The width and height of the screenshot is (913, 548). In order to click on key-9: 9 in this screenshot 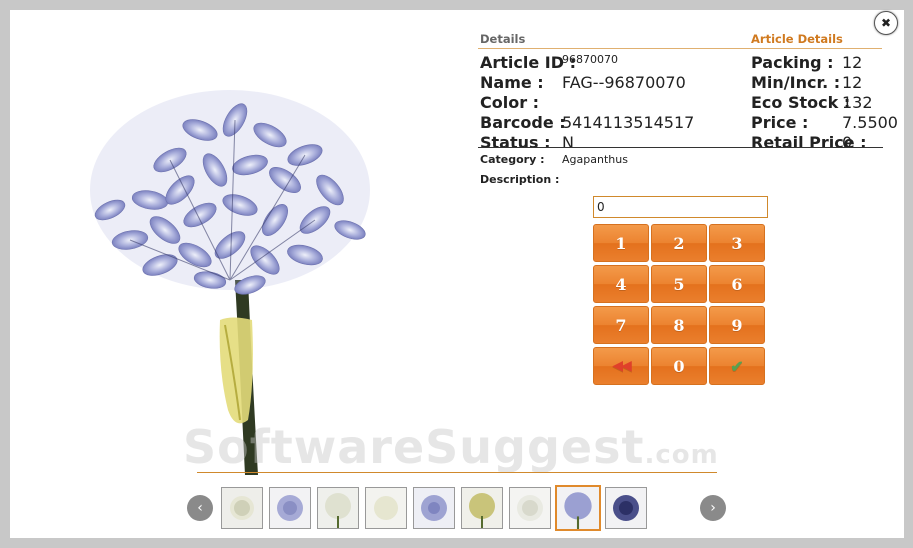, I will do `click(737, 325)`.